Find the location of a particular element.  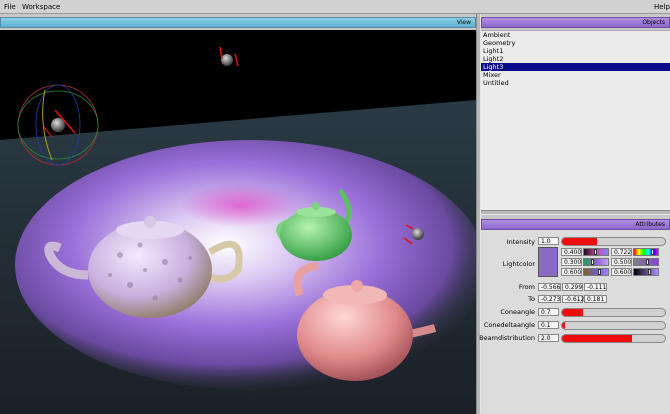

from-y-field: 0.299 is located at coordinates (572, 287).